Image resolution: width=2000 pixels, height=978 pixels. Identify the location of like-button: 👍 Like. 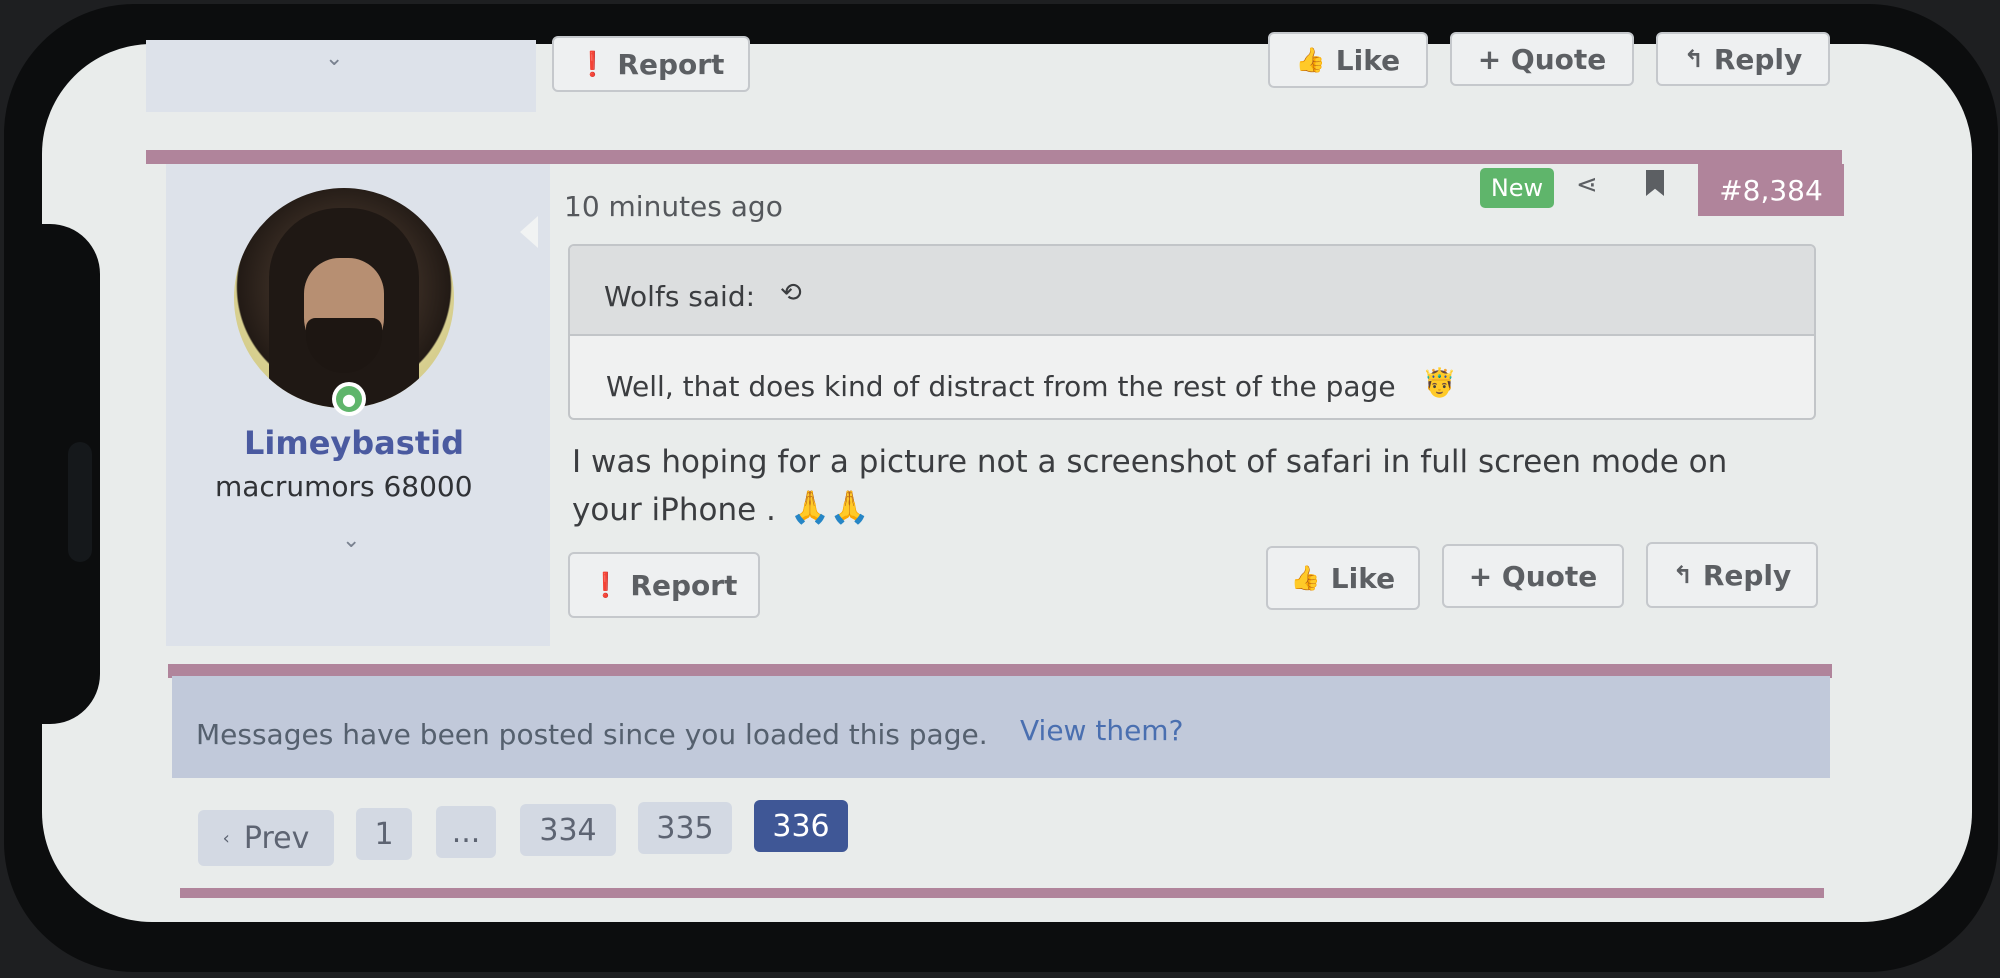
(1343, 578).